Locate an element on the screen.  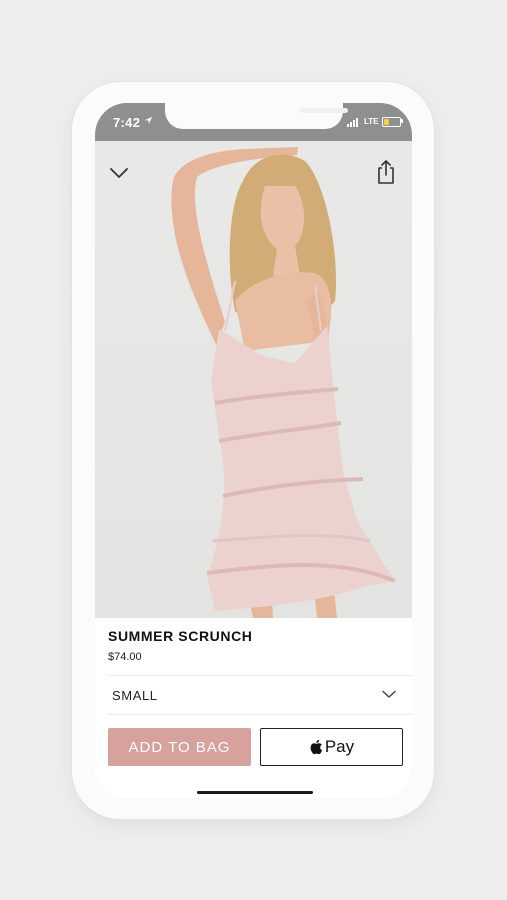
signal-icon is located at coordinates (354, 122).